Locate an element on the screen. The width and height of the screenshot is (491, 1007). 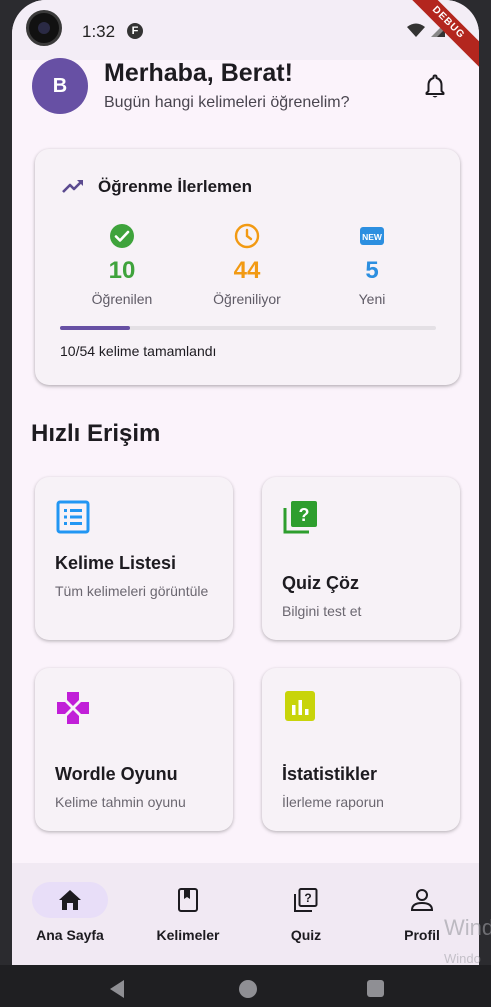
bar-chart-icon is located at coordinates (300, 706).